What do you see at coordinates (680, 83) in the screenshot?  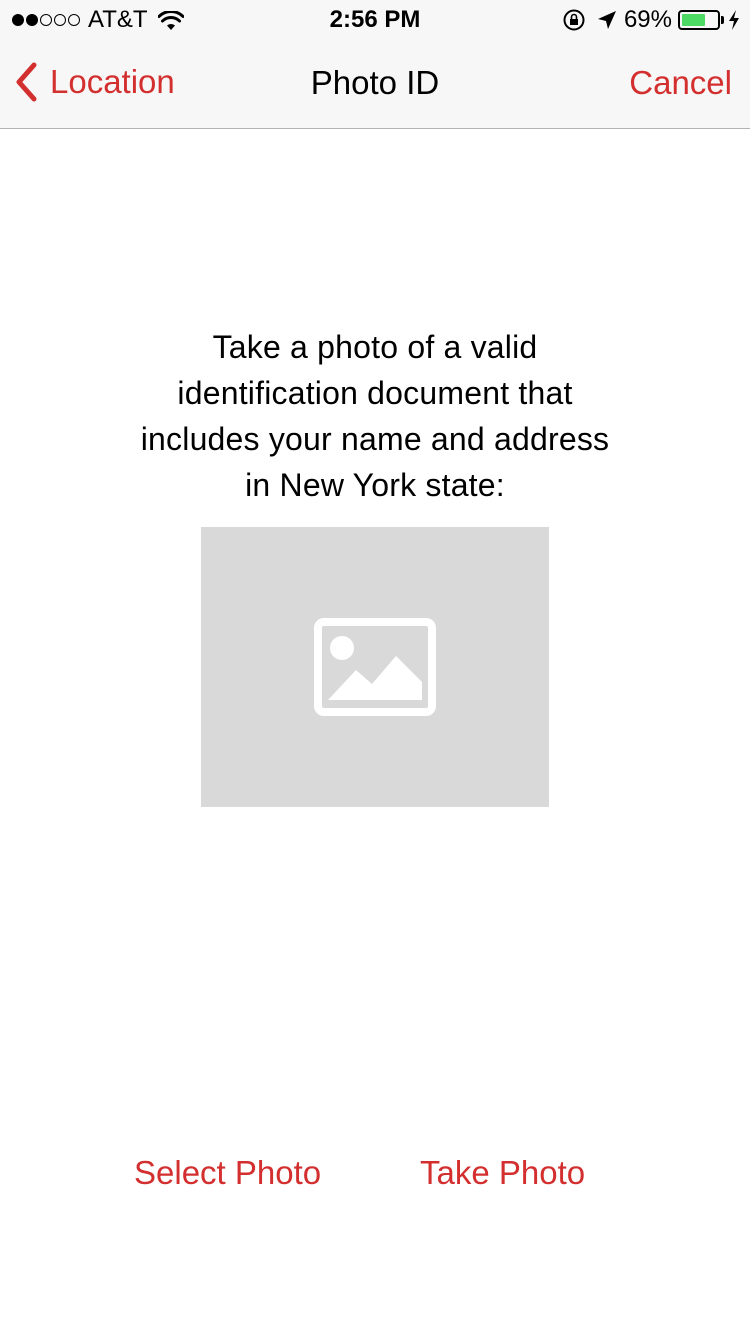 I see `cancel-button: Cancel` at bounding box center [680, 83].